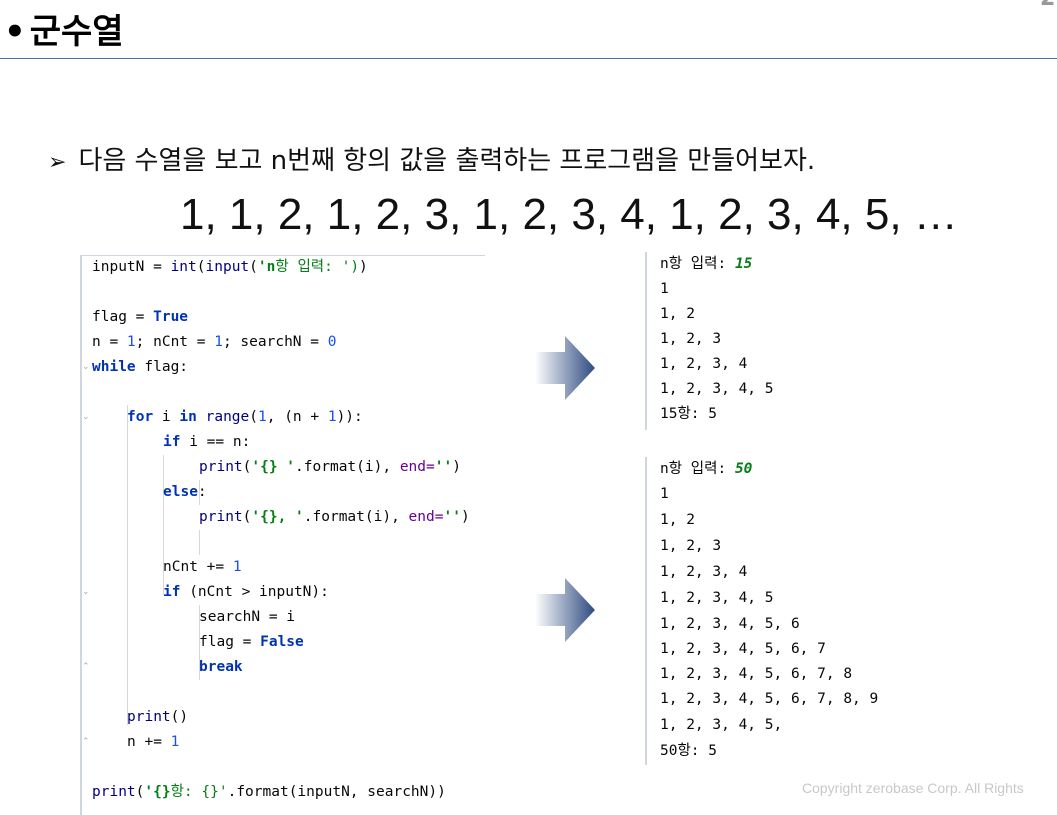  Describe the element at coordinates (688, 751) in the screenshot. I see `output-result: 50항: 5` at that location.